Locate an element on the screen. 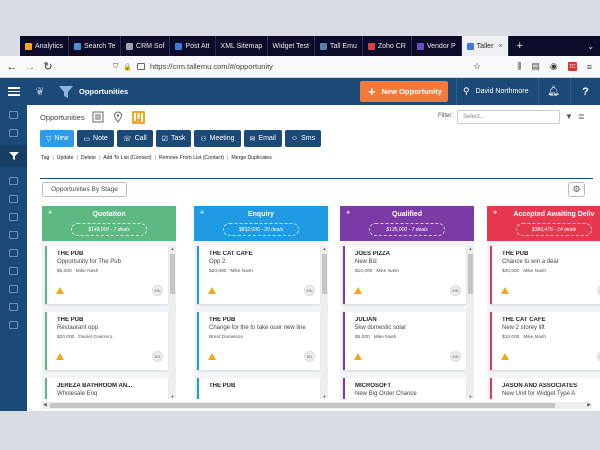 This screenshot has height=450, width=600. sidebar-opportunities-icon is located at coordinates (13, 156).